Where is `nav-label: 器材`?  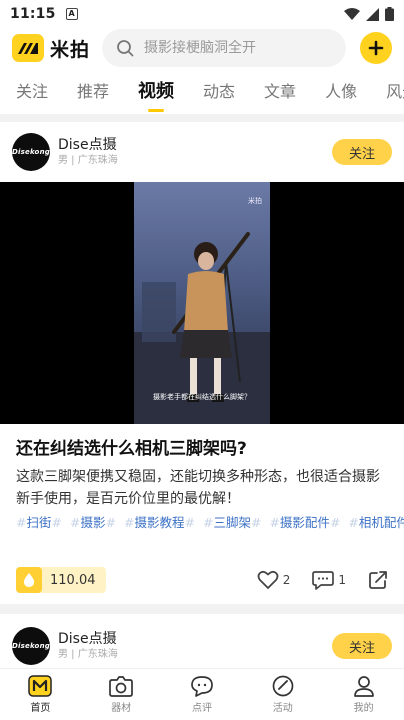
nav-label: 器材 is located at coordinates (121, 708).